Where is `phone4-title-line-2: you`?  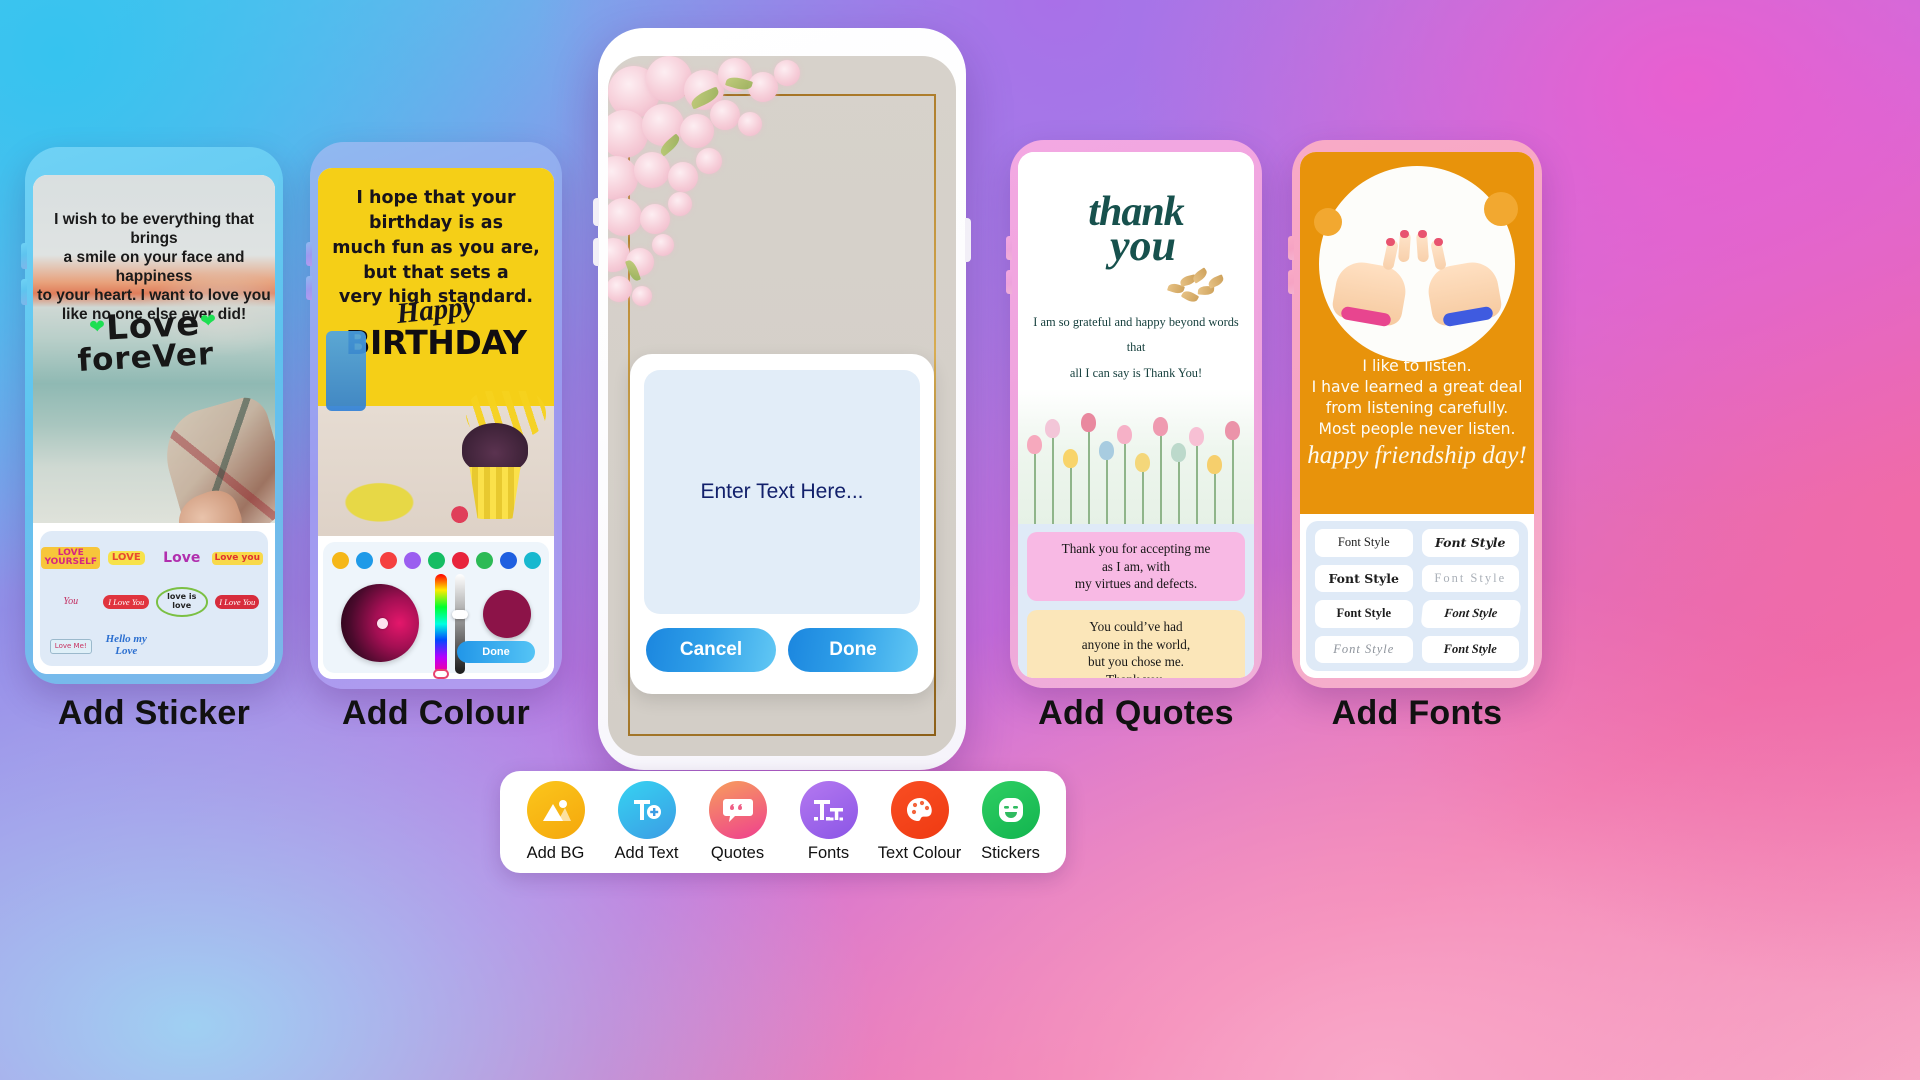 phone4-title-line-2: you is located at coordinates (1143, 245).